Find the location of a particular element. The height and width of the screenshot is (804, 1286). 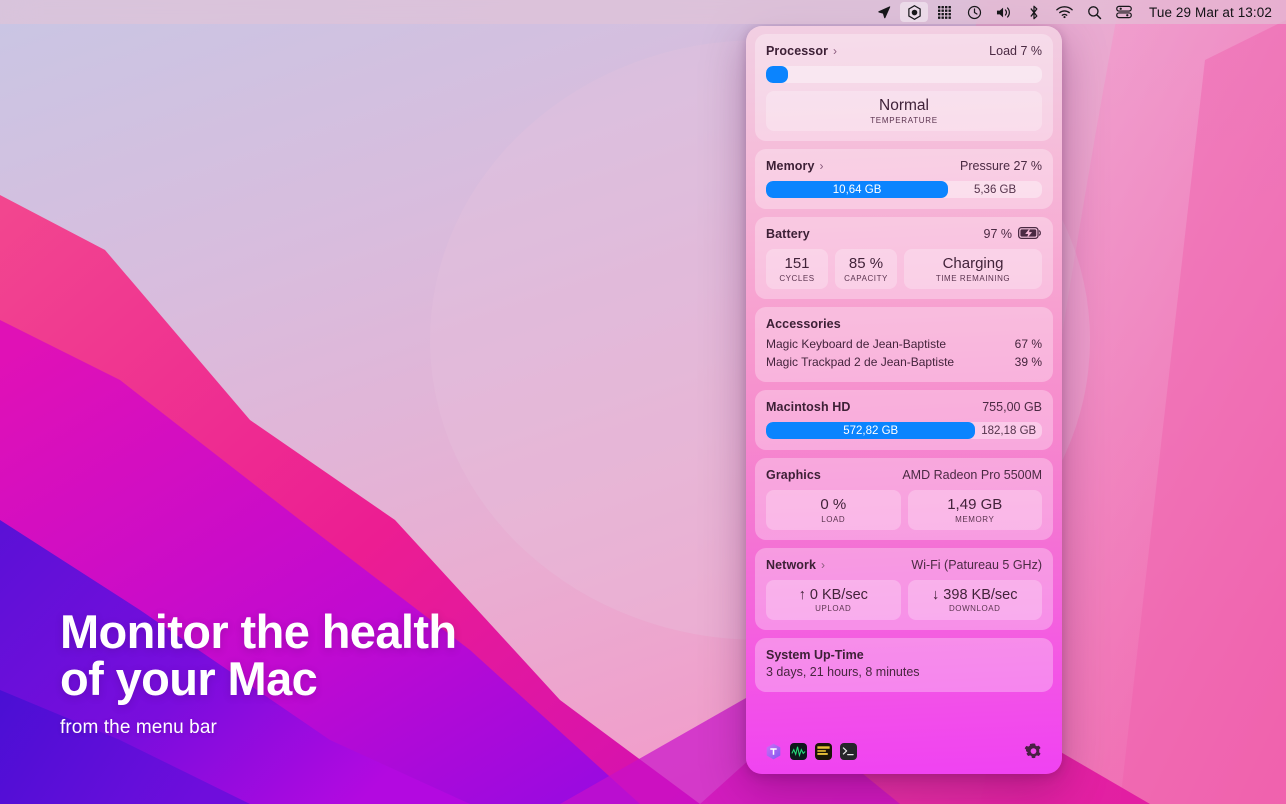

processor-temperature-value: Normal is located at coordinates (904, 105).